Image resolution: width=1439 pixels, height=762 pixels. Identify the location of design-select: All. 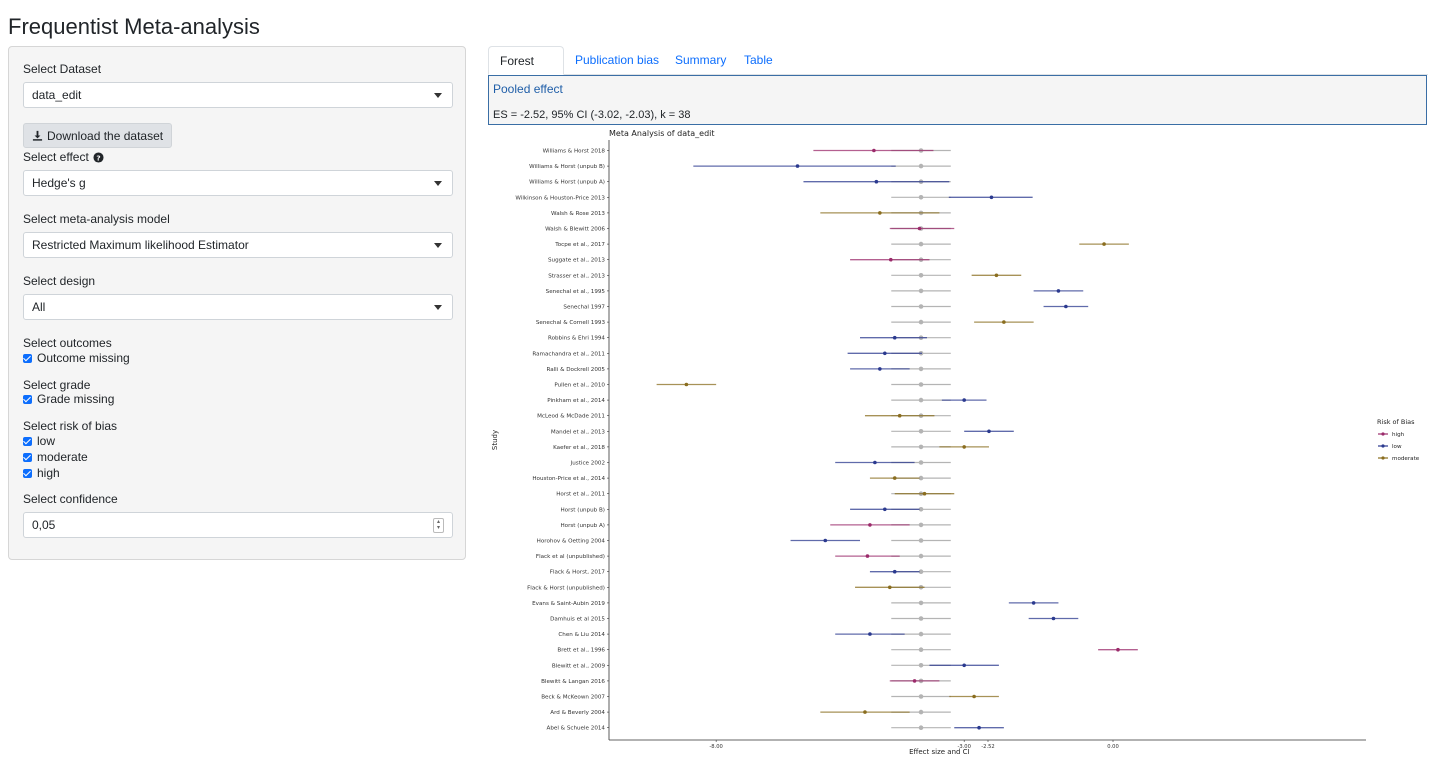
(238, 307).